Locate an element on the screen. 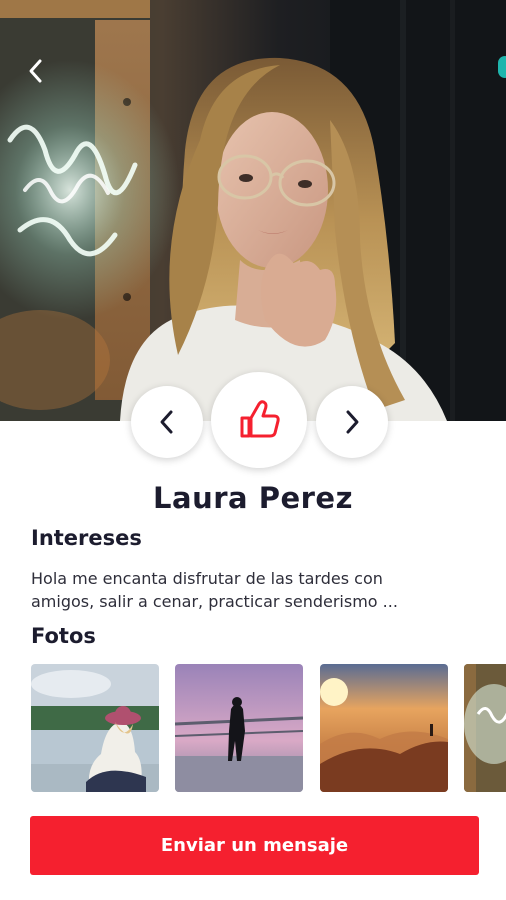 Image resolution: width=506 pixels, height=900 pixels. like-button is located at coordinates (259, 420).